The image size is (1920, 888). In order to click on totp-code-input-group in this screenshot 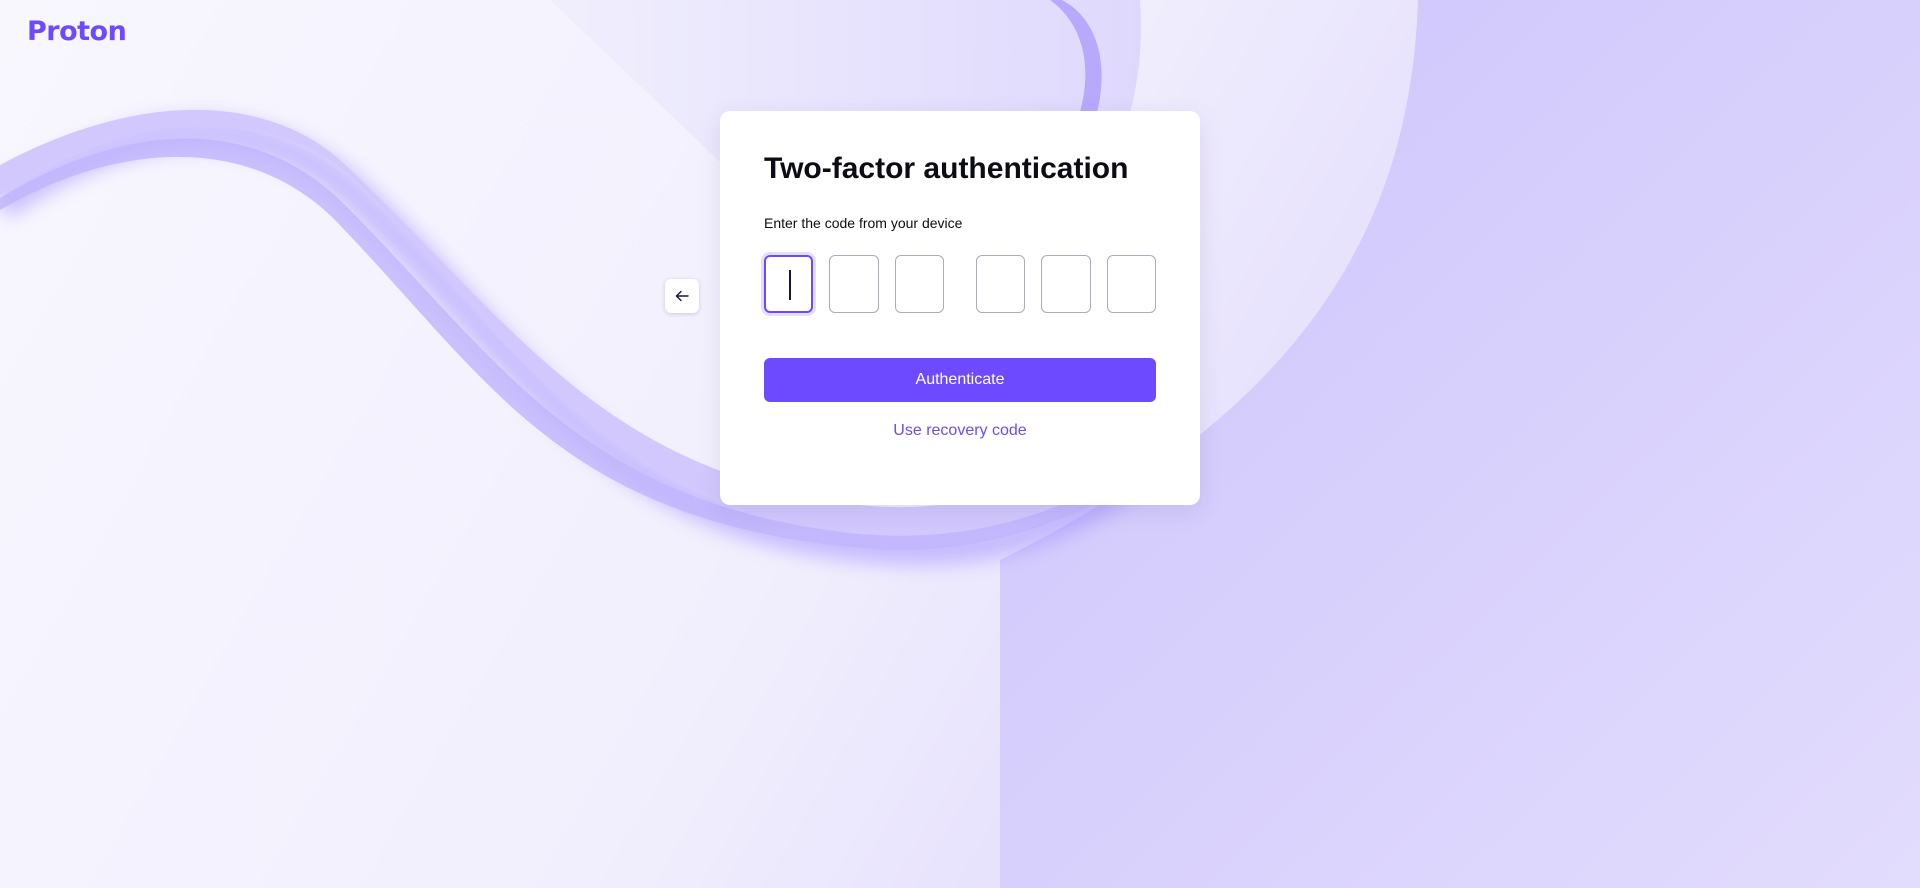, I will do `click(960, 284)`.